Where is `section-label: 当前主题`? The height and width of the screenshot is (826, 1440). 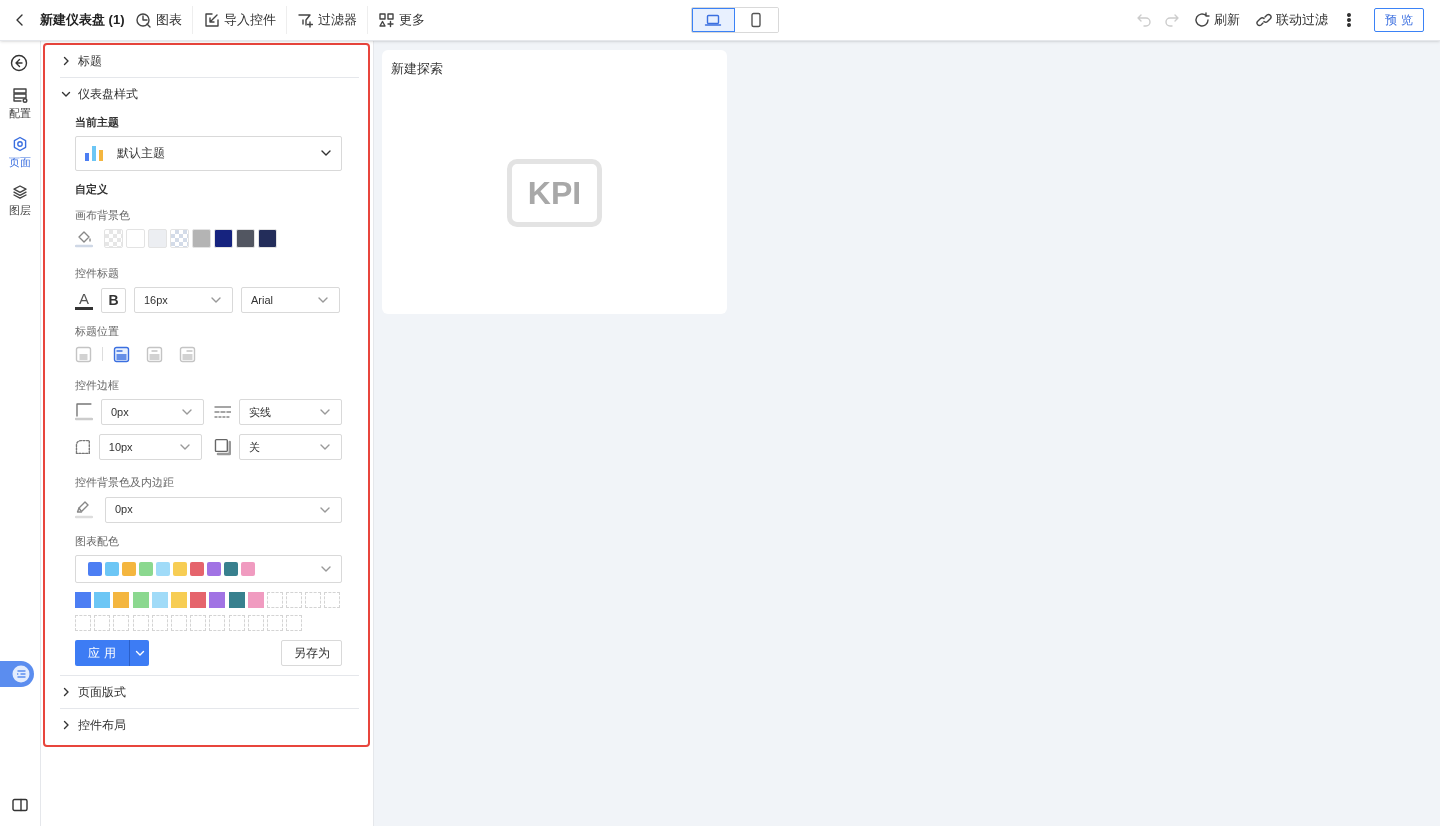 section-label: 当前主题 is located at coordinates (97, 122).